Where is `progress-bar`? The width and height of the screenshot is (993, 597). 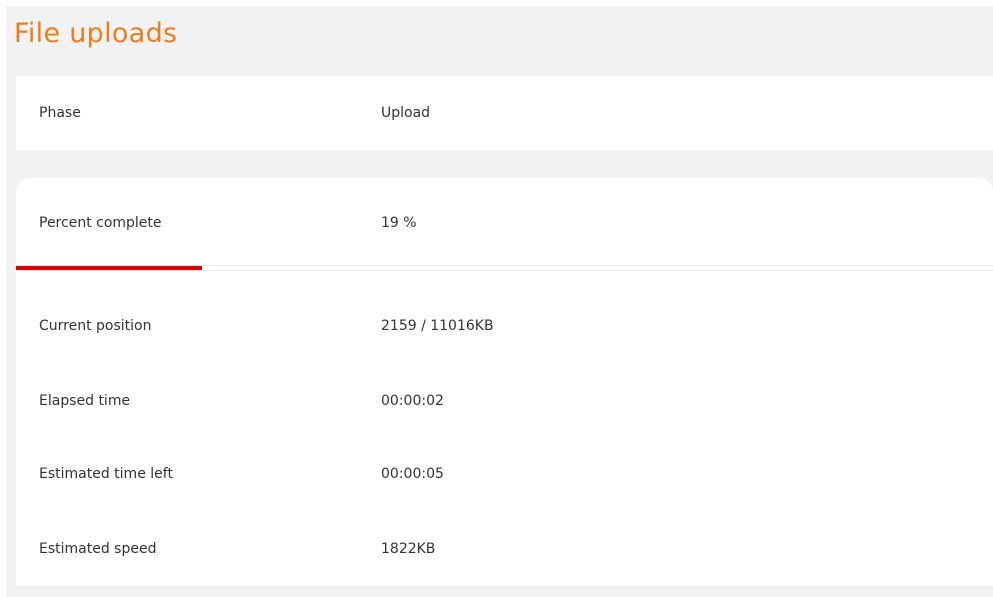 progress-bar is located at coordinates (504, 268).